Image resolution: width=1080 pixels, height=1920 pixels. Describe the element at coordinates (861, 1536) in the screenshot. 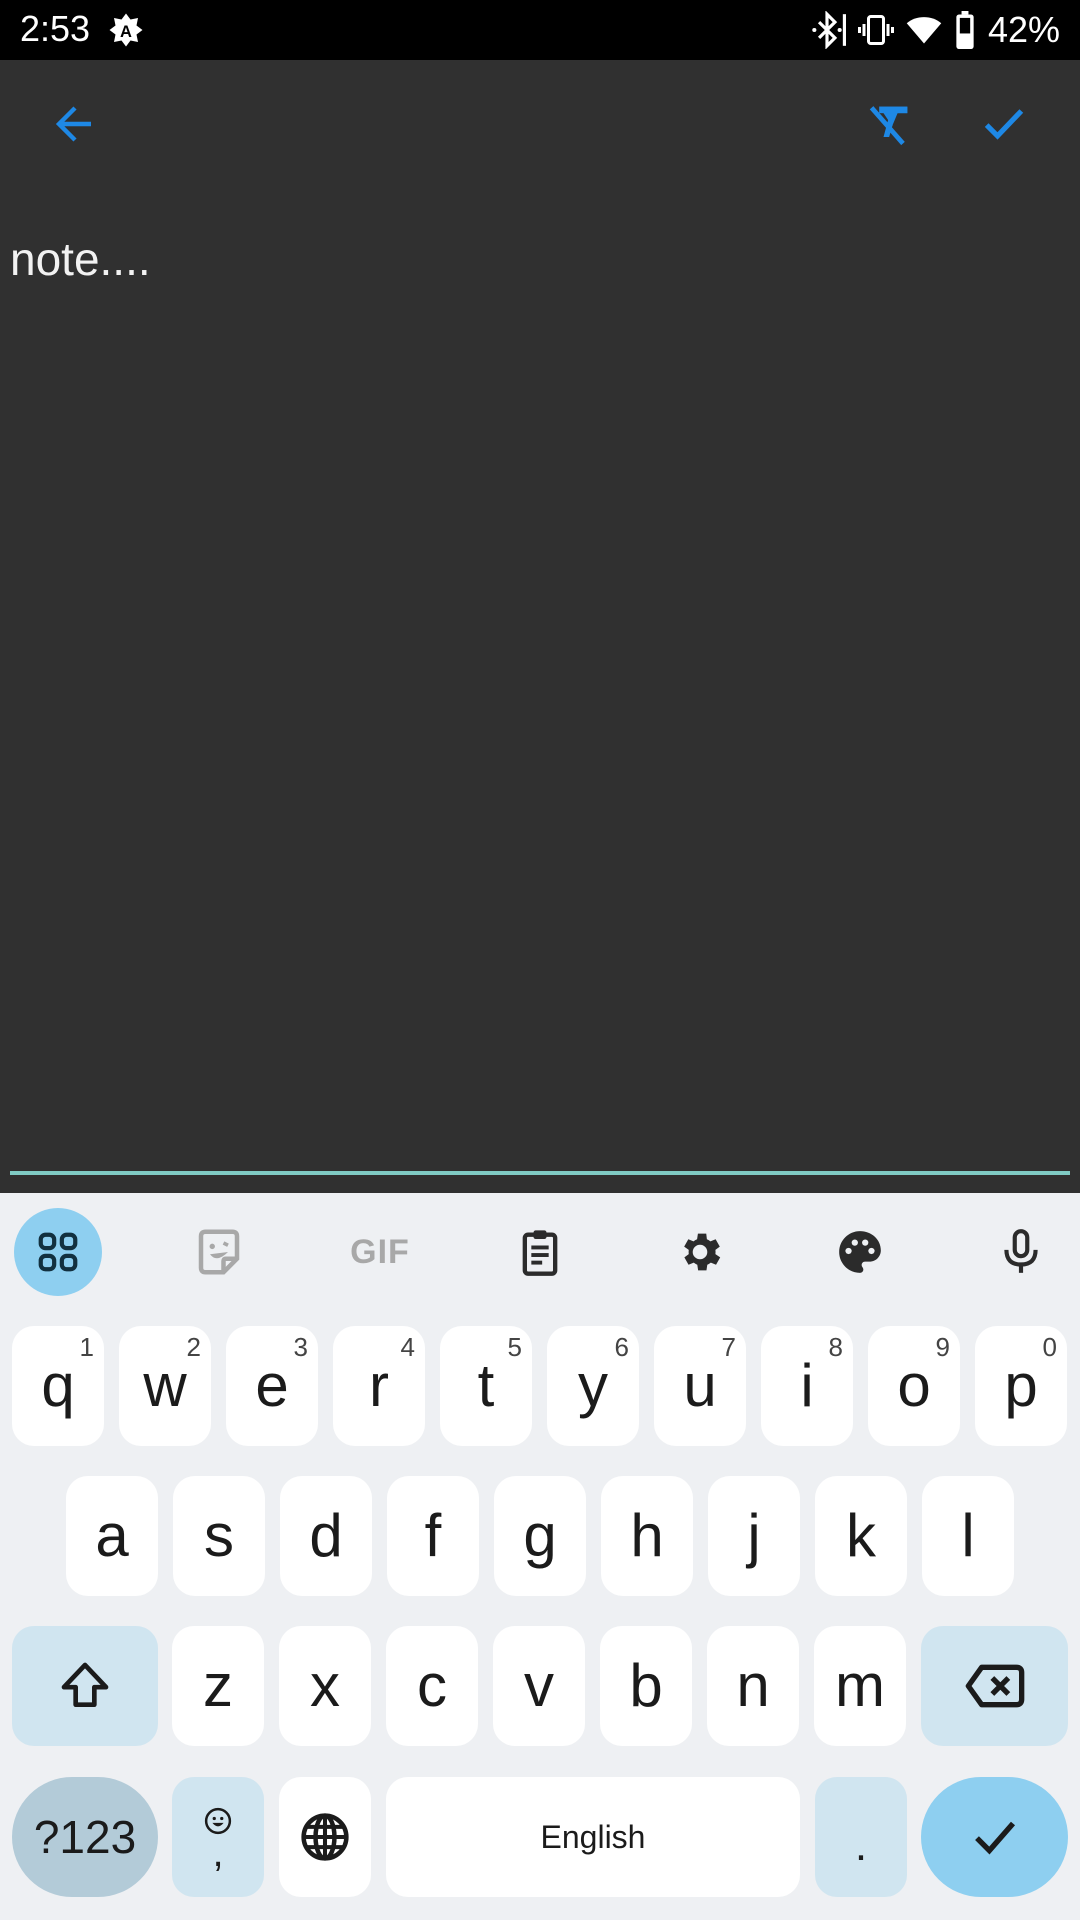

I see `key-k: k` at that location.